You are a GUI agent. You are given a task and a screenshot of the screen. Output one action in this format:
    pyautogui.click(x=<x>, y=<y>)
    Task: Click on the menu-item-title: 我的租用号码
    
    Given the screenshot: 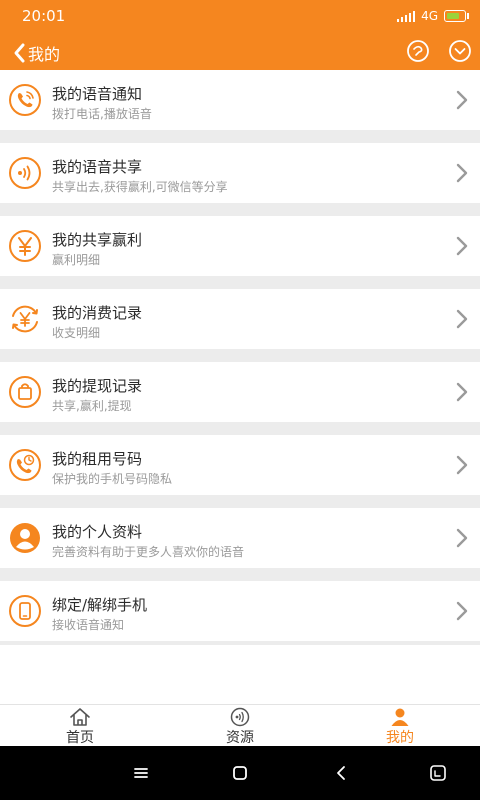 What is the action you would take?
    pyautogui.click(x=97, y=459)
    